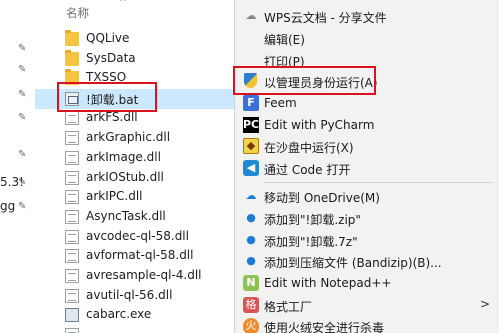 This screenshot has width=499, height=333. I want to click on sandbox-icon: ◆, so click(251, 146).